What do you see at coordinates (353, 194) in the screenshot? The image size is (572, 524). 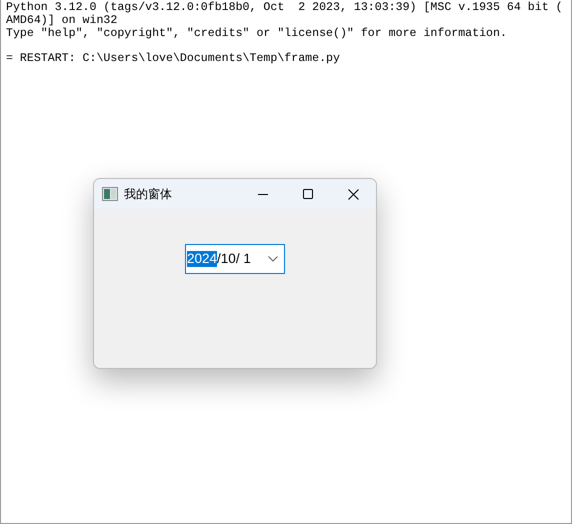 I see `close-icon` at bounding box center [353, 194].